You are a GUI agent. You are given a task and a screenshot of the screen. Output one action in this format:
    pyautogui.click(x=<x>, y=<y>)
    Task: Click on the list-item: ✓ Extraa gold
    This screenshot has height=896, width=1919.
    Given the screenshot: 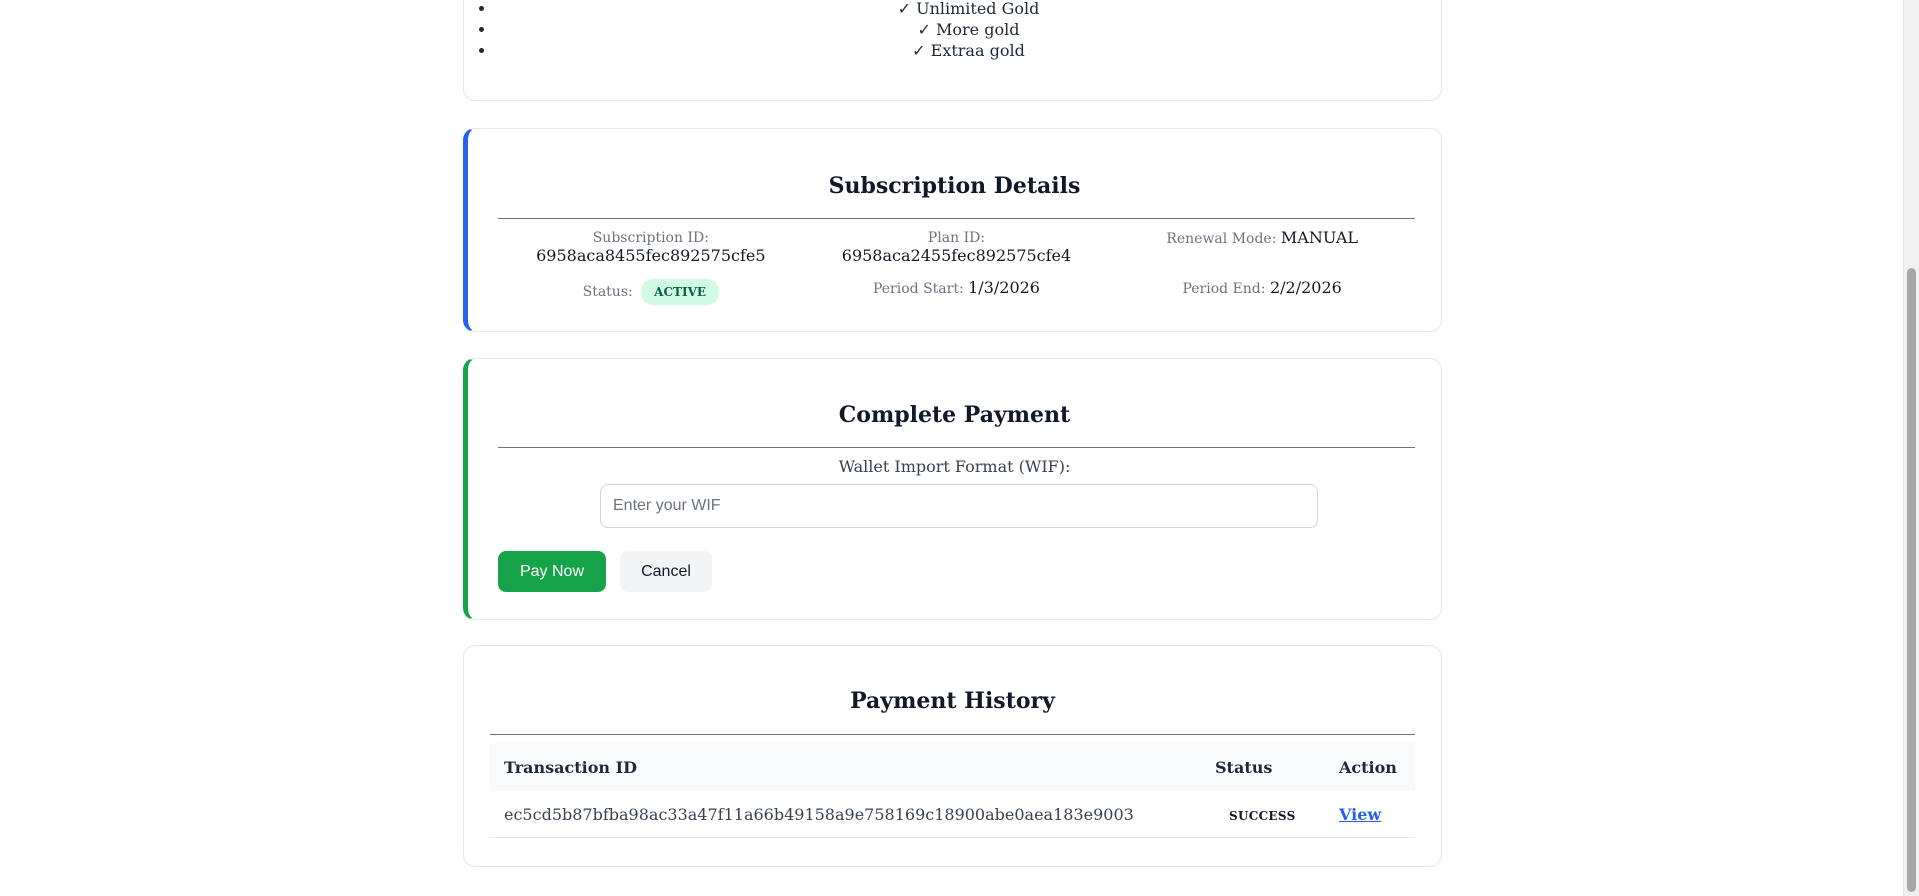 What is the action you would take?
    pyautogui.click(x=968, y=50)
    